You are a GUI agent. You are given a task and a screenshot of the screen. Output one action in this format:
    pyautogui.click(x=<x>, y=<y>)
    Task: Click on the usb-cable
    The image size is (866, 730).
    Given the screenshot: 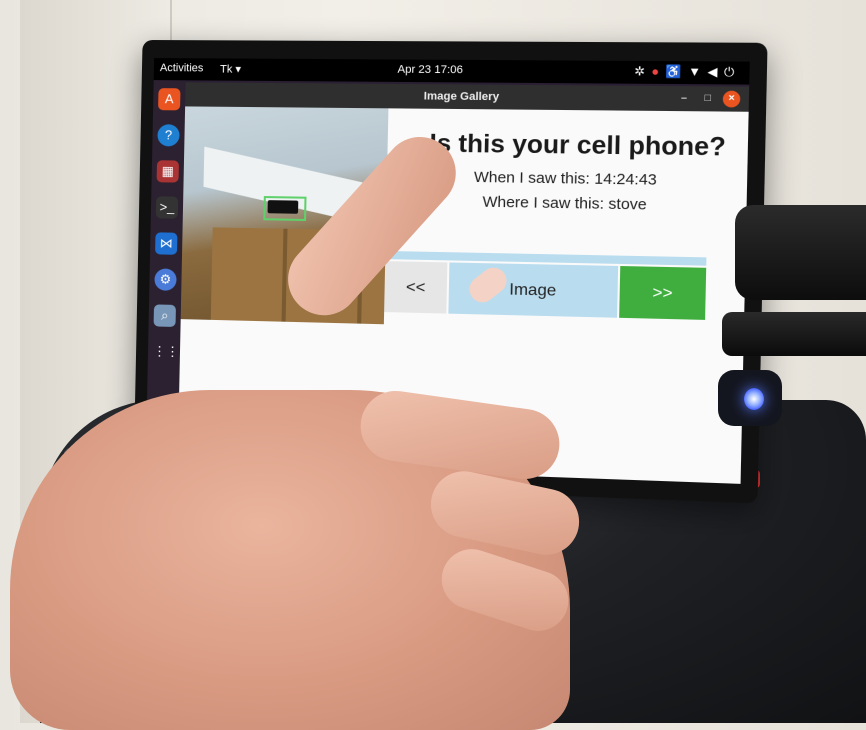 What is the action you would take?
    pyautogui.click(x=794, y=334)
    